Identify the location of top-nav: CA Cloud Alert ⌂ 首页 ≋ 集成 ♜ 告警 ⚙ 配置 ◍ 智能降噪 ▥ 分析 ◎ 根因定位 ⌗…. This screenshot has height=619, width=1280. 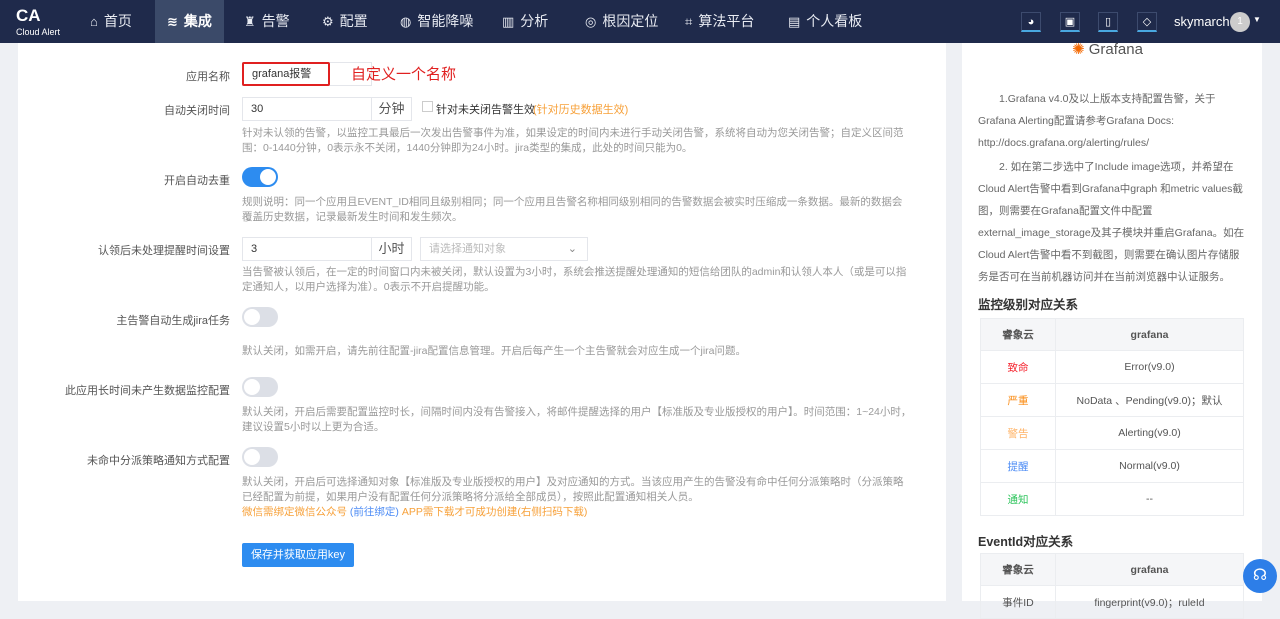
(640, 21).